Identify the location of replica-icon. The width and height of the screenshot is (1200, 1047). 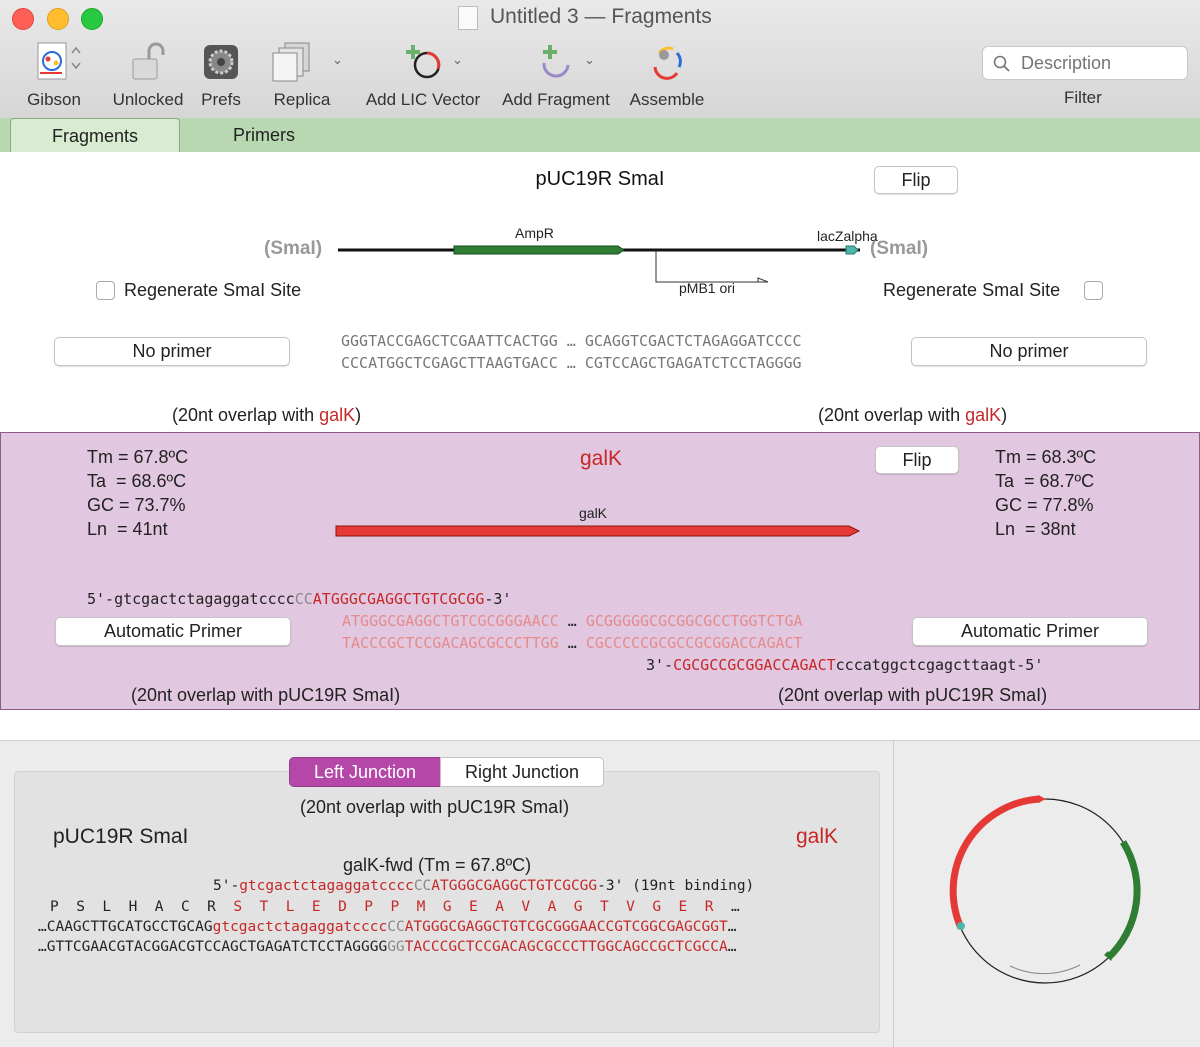
(302, 62).